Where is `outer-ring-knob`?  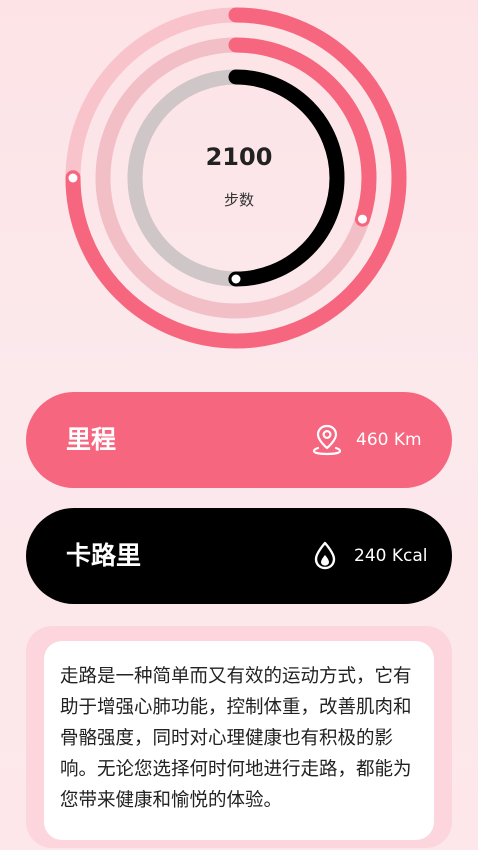
outer-ring-knob is located at coordinates (73, 178).